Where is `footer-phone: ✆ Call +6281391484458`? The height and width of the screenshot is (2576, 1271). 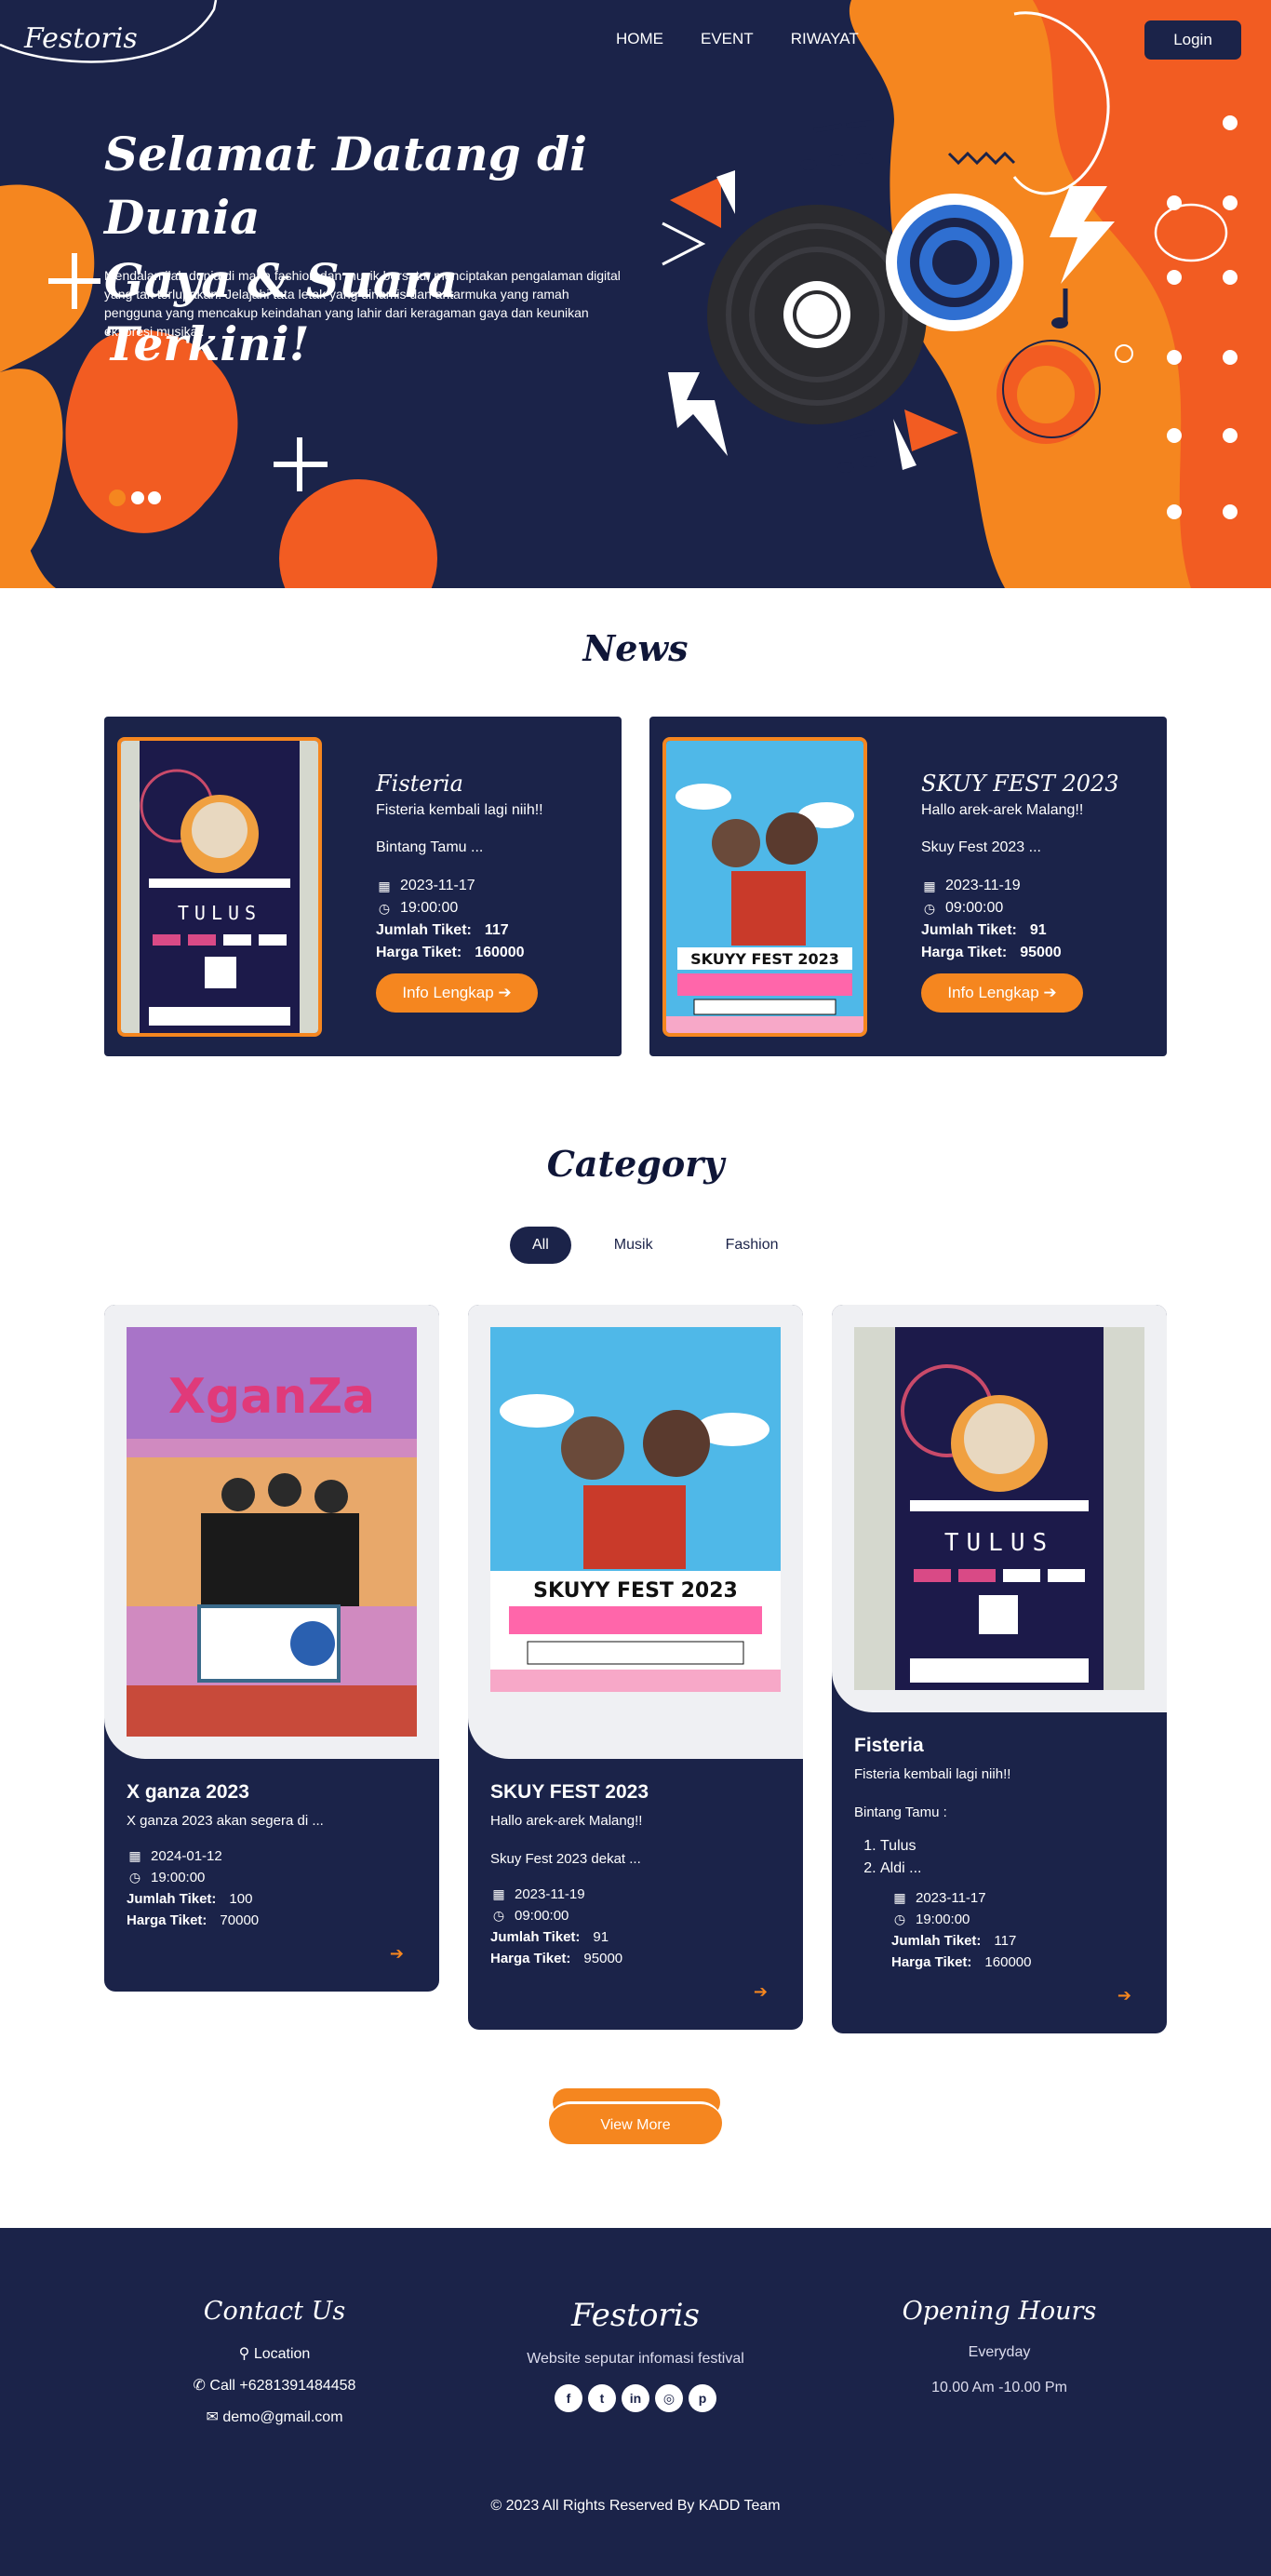
footer-phone: ✆ Call +6281391484458 is located at coordinates (274, 2385).